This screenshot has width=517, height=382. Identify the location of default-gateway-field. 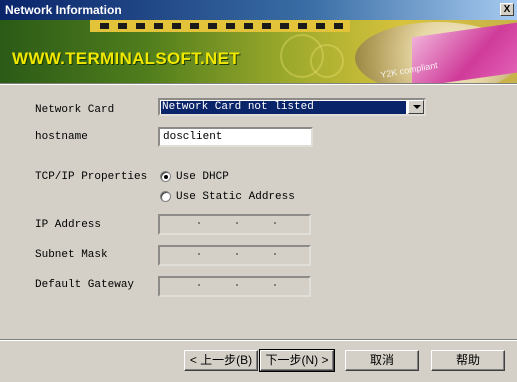
(234, 286).